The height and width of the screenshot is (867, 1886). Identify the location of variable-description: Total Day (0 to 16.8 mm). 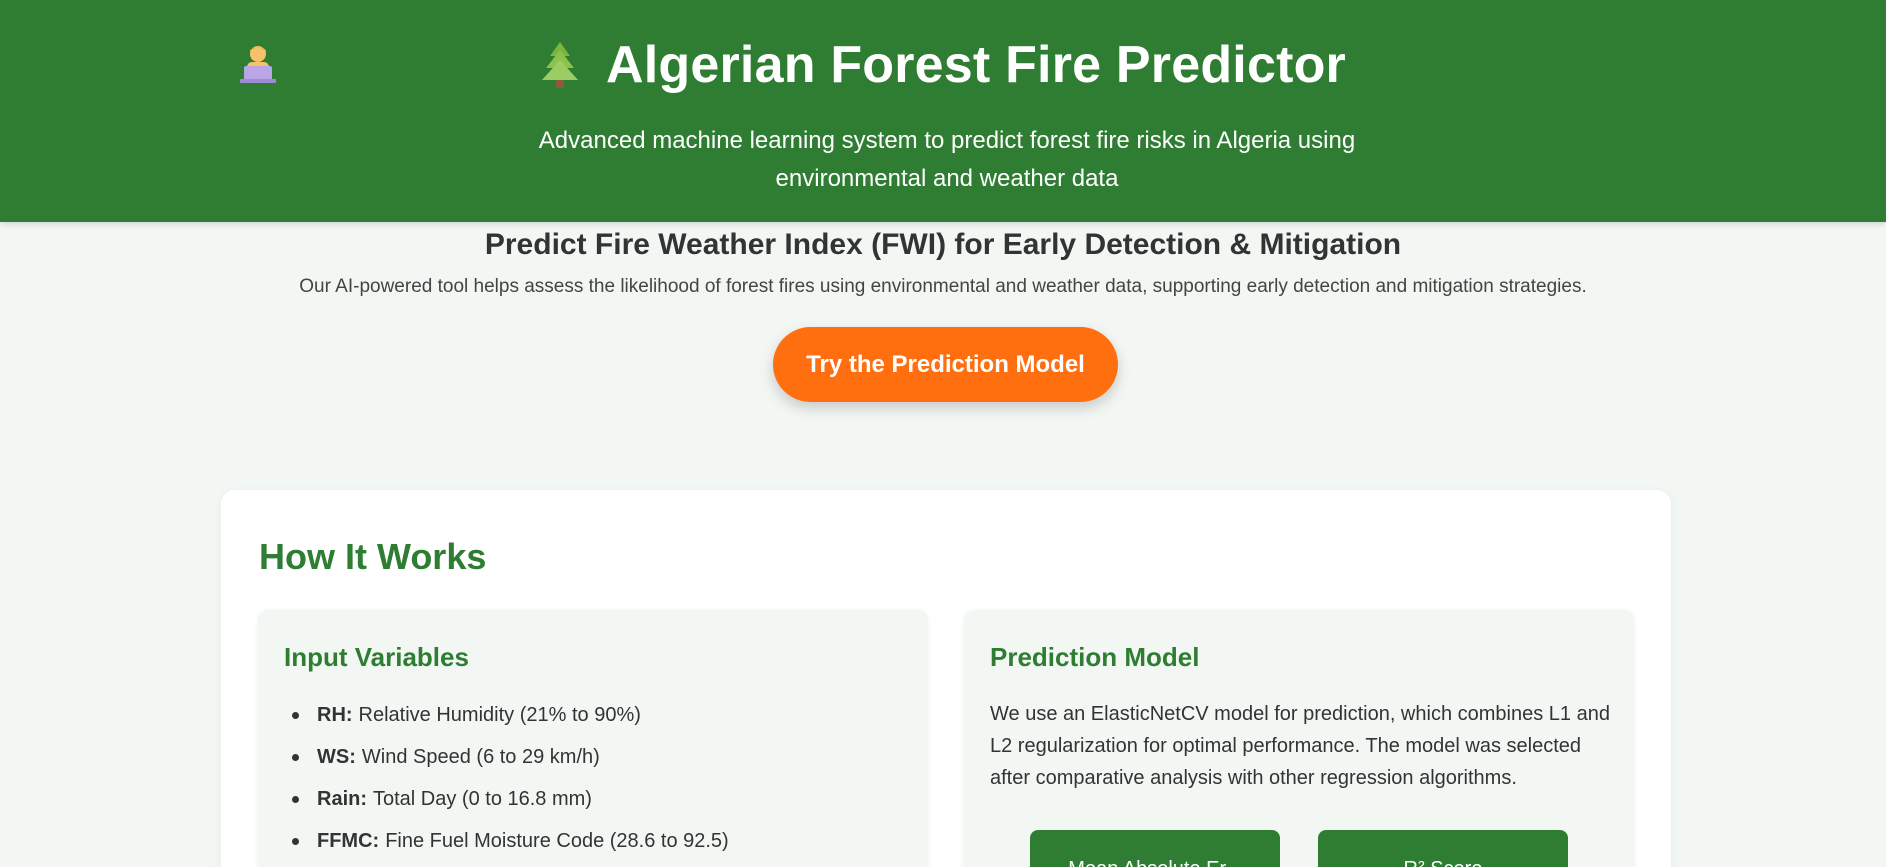
(482, 799).